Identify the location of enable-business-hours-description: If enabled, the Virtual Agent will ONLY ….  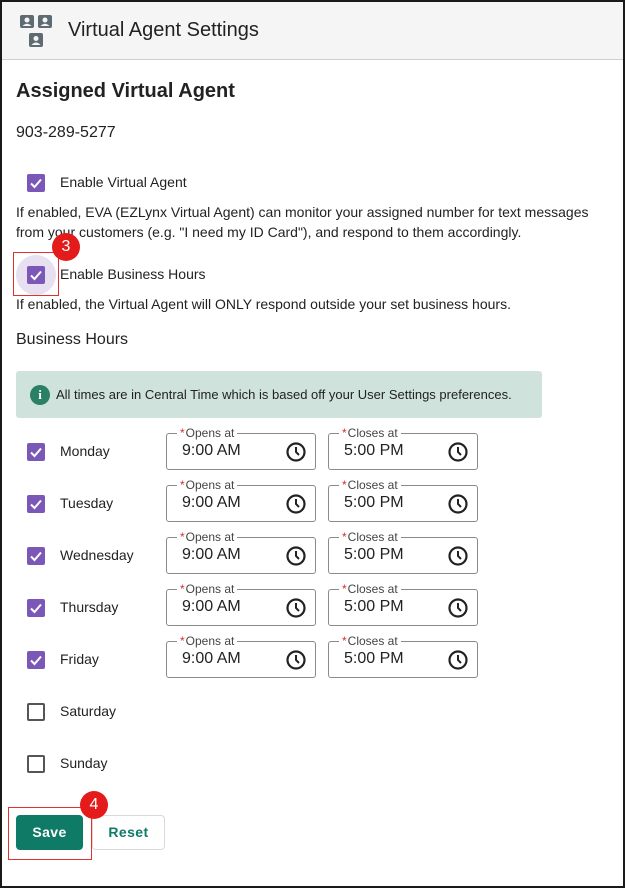
(263, 304).